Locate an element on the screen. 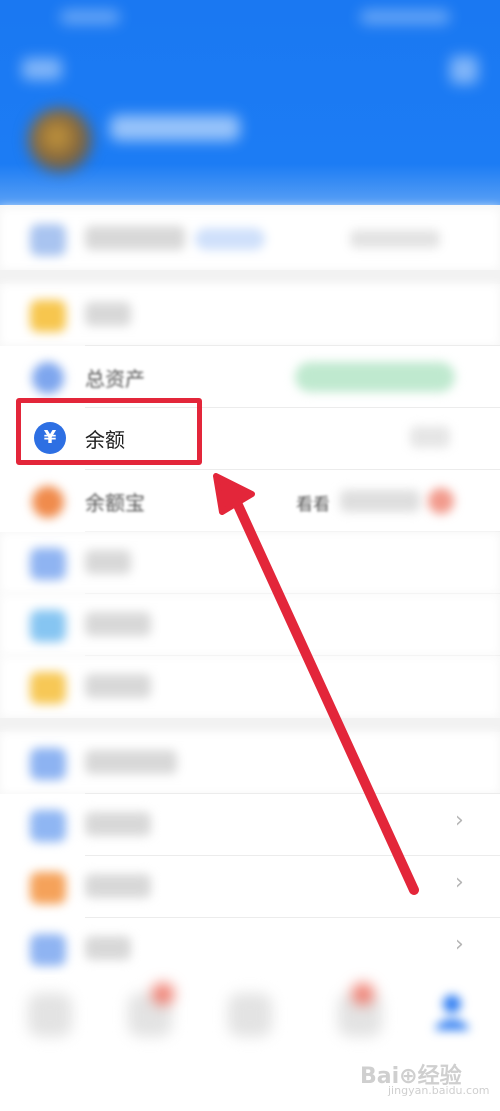 Image resolution: width=500 pixels, height=1111 pixels. arrow-shaft is located at coordinates (323, 691).